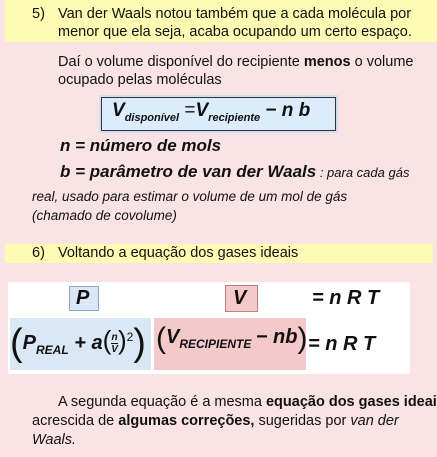 This screenshot has width=437, height=457. What do you see at coordinates (186, 421) in the screenshot?
I see `bold-text: algumas correções,` at bounding box center [186, 421].